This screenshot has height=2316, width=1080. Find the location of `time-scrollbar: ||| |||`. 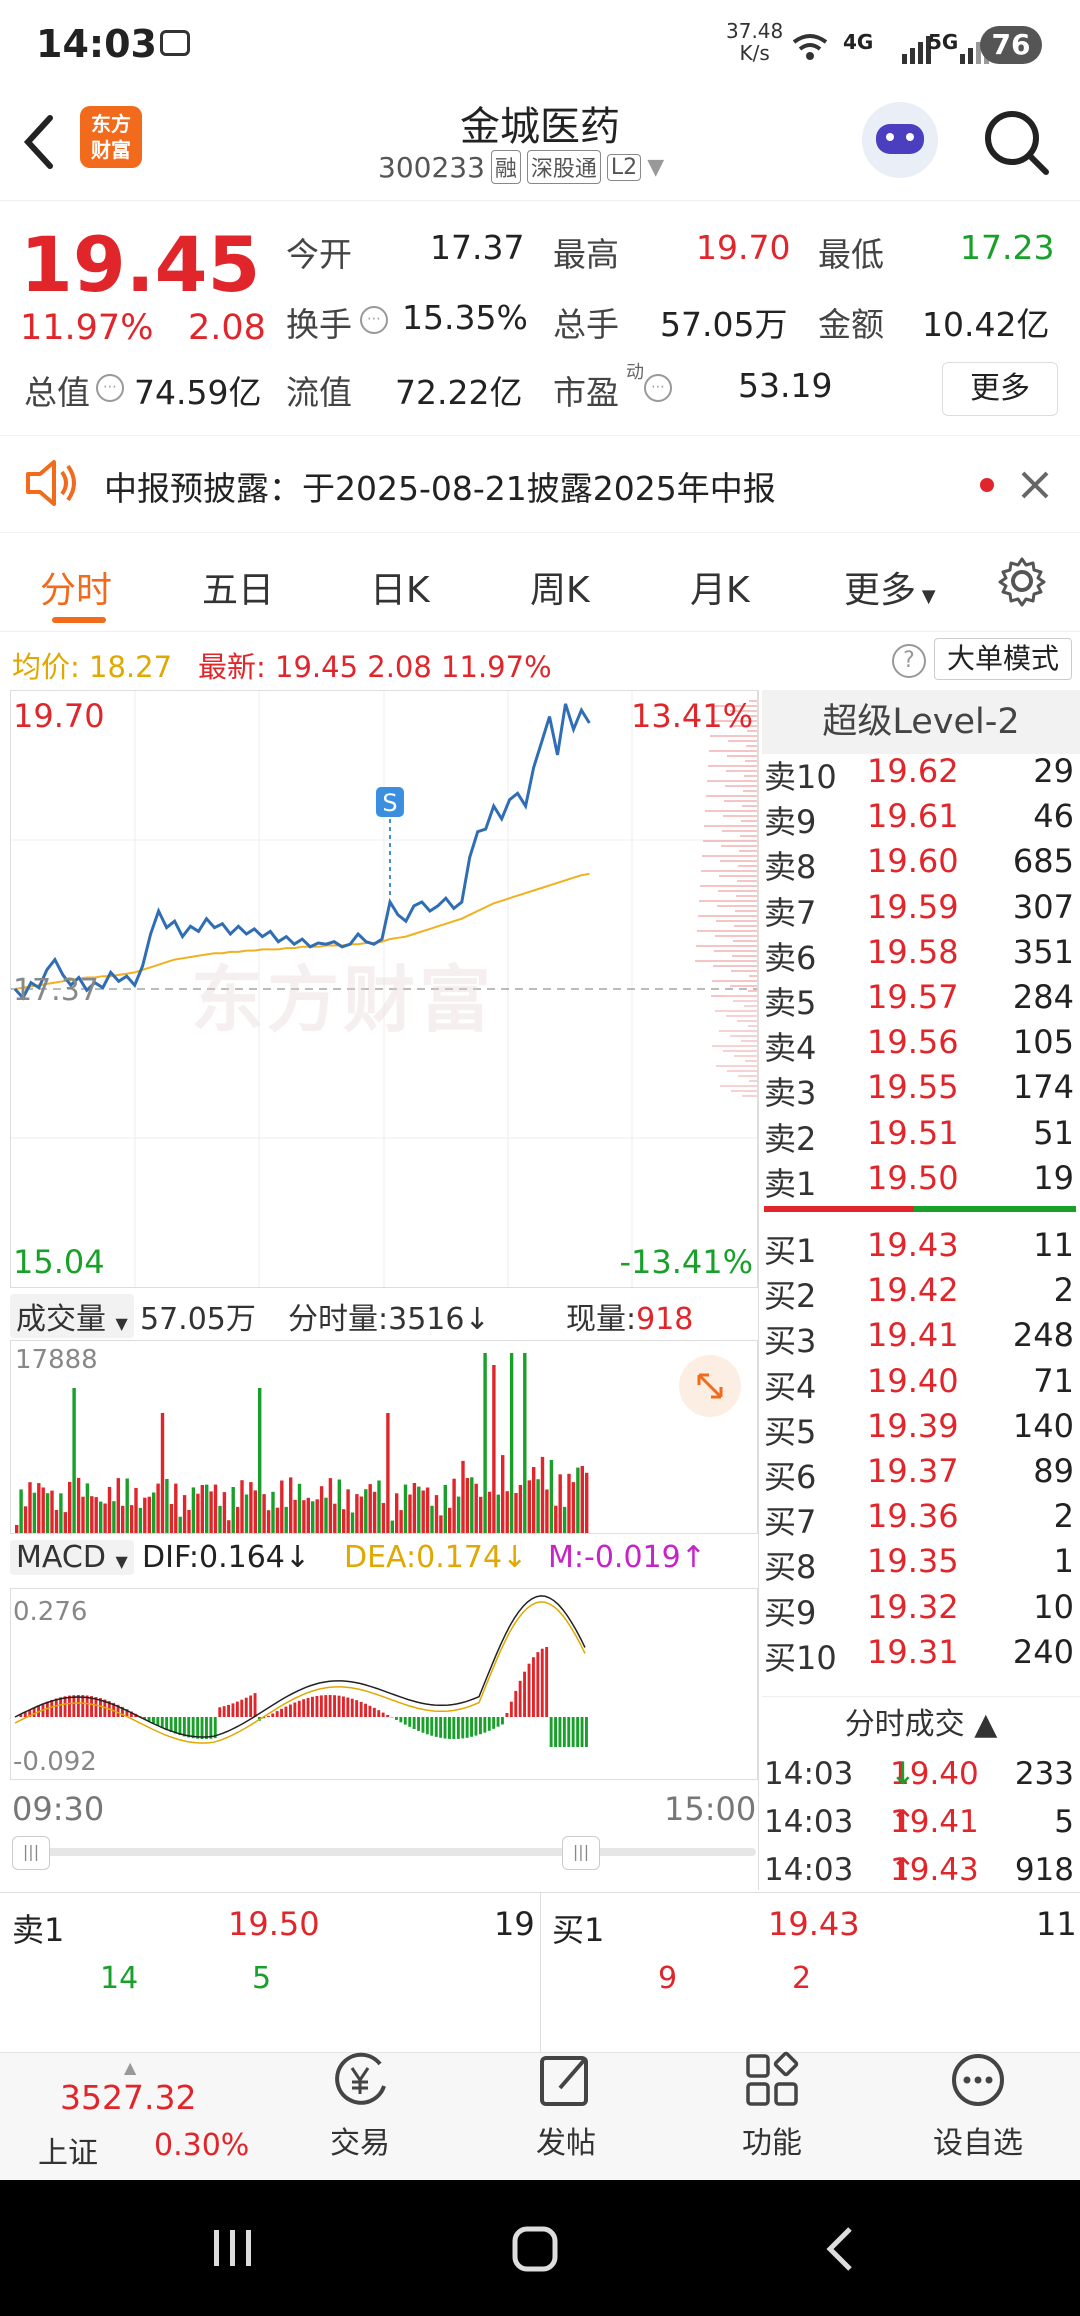

time-scrollbar: ||| ||| is located at coordinates (384, 1853).